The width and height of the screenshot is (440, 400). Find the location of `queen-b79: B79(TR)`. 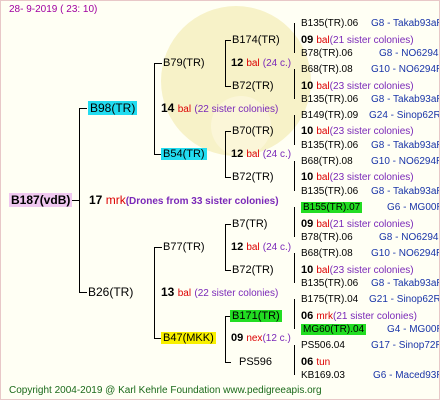

queen-b79: B79(TR) is located at coordinates (184, 63).